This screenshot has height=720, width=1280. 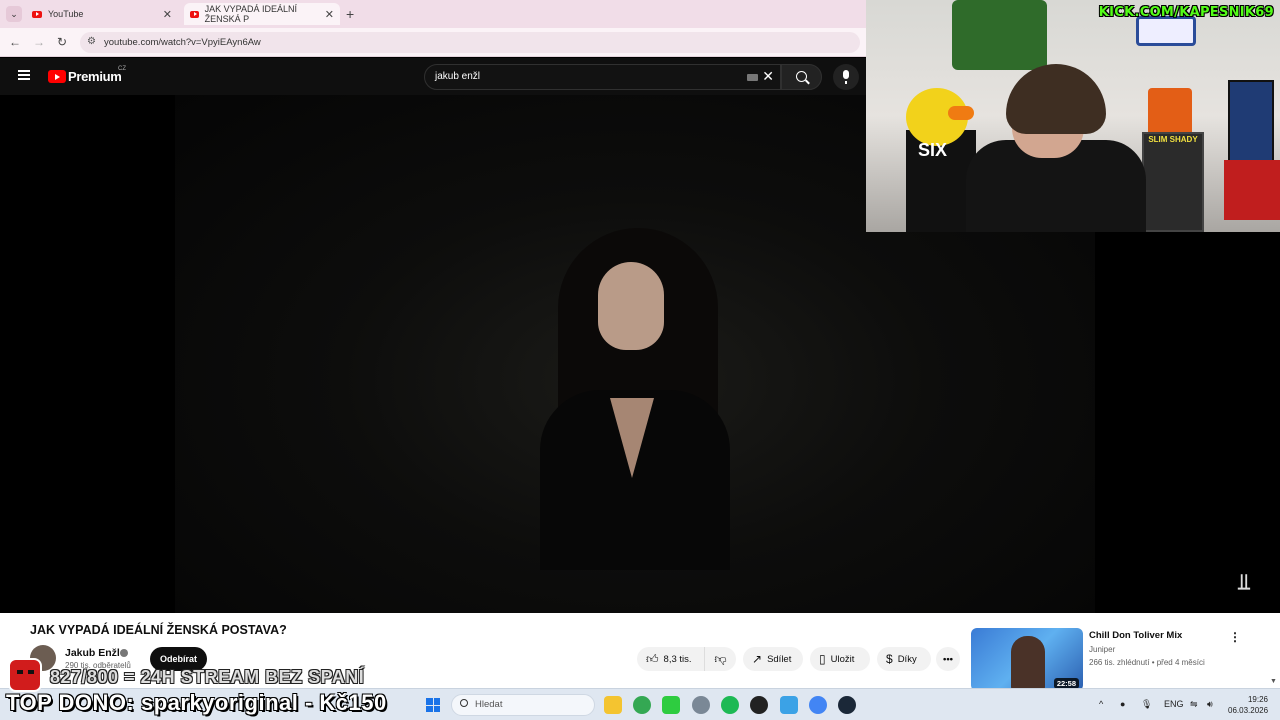 What do you see at coordinates (1146, 704) in the screenshot?
I see `tray-mic-icon: 🎙︎` at bounding box center [1146, 704].